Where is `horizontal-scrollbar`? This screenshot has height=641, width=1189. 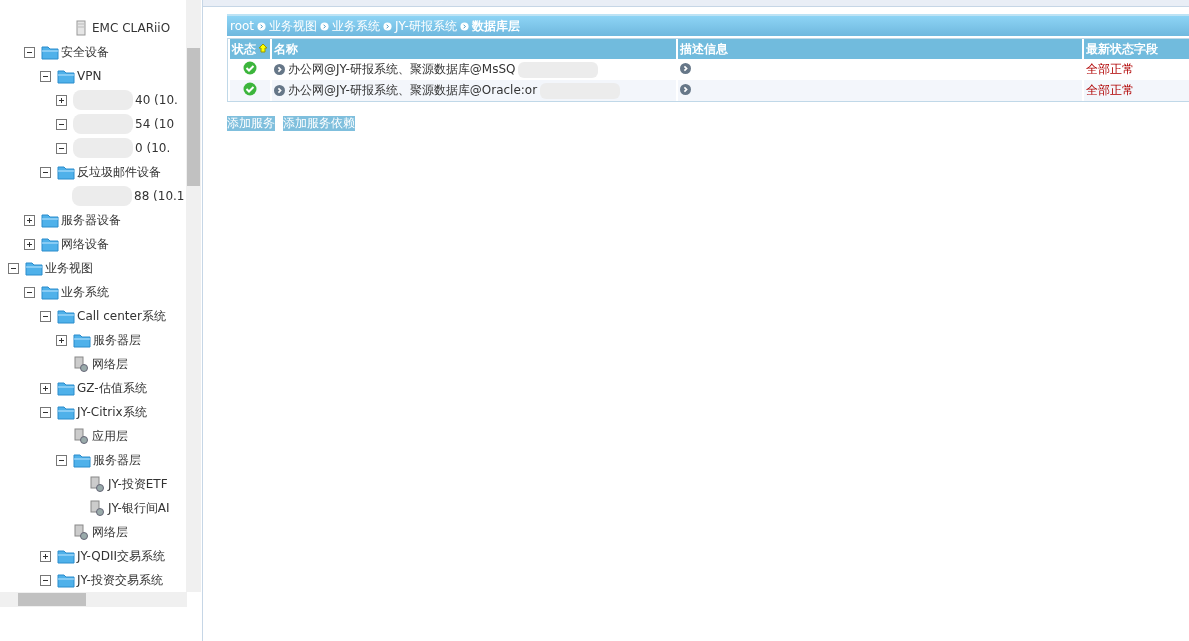
horizontal-scrollbar is located at coordinates (93, 599).